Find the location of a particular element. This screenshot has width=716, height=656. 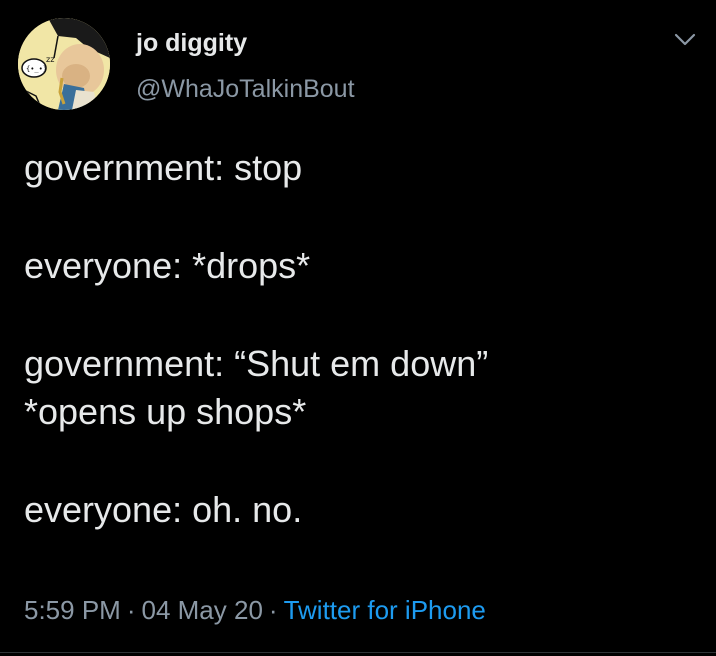

svg-text: zz is located at coordinates (50, 59).